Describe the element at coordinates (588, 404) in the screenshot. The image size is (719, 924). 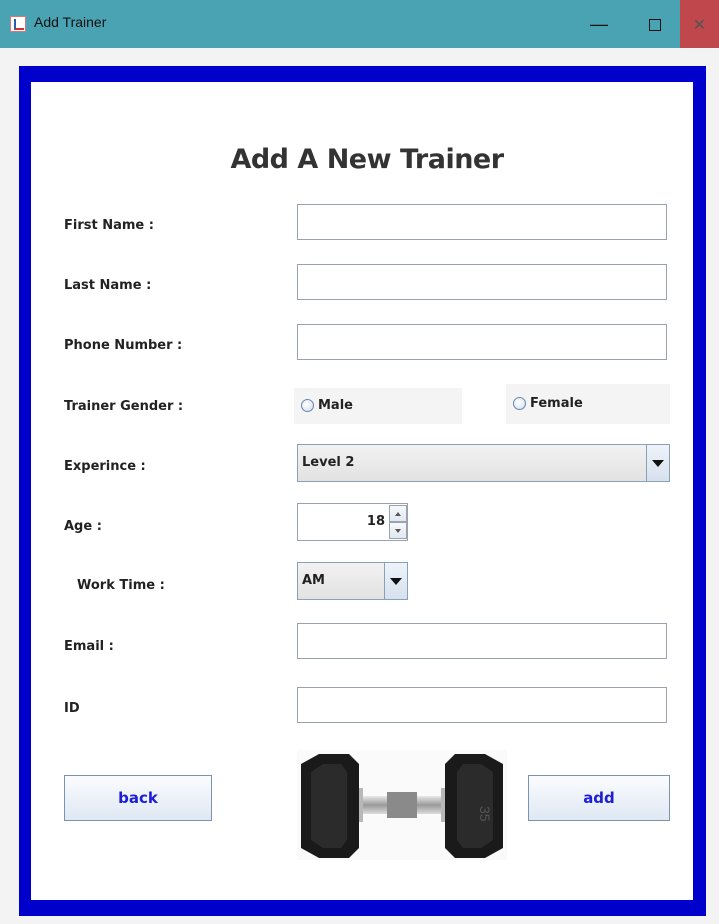
I see `gender-radio-female: Female` at that location.